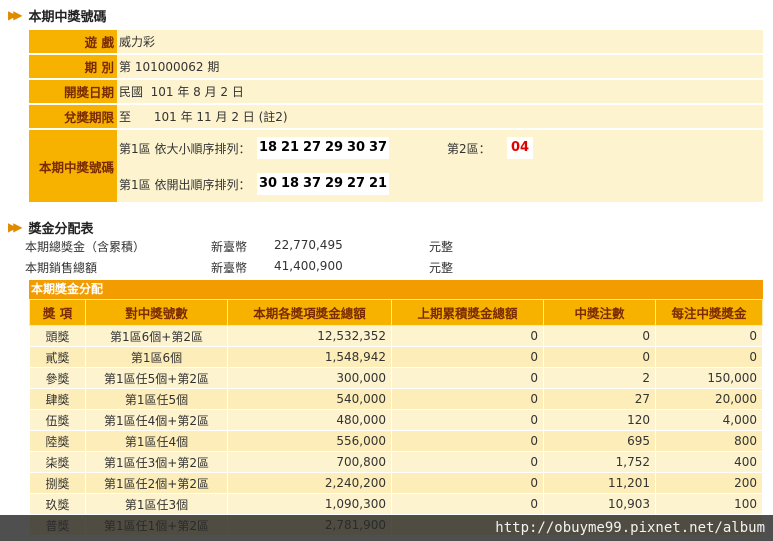  I want to click on current-prize-total-cell: 1,090,300, so click(309, 504).